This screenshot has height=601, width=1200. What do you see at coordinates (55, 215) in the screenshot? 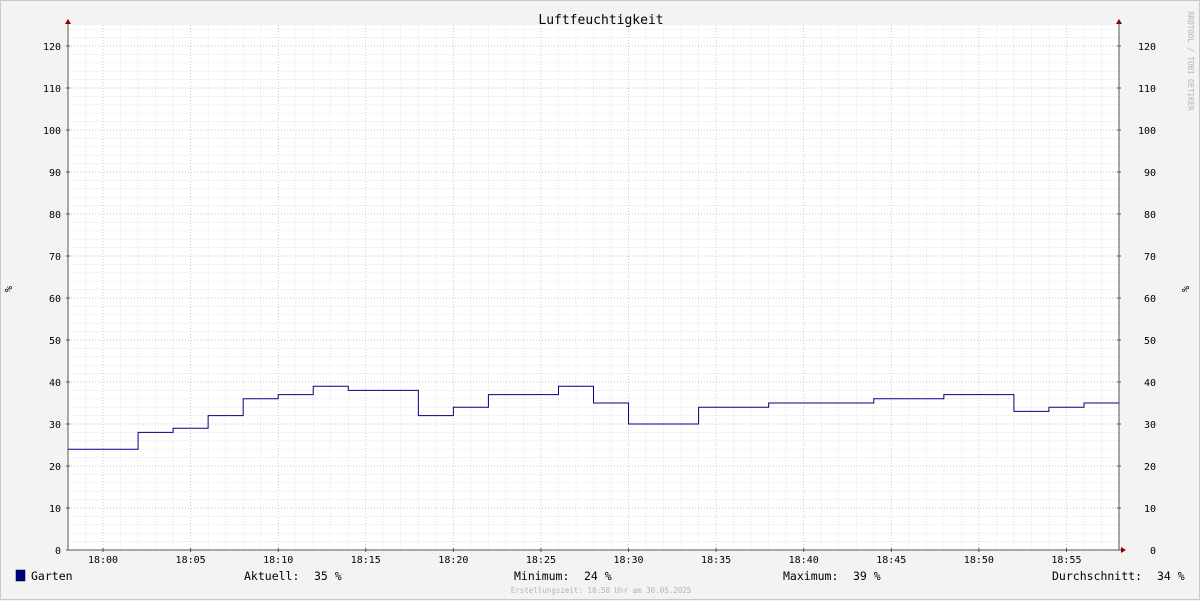
I see `y-tick-label-left: 80` at bounding box center [55, 215].